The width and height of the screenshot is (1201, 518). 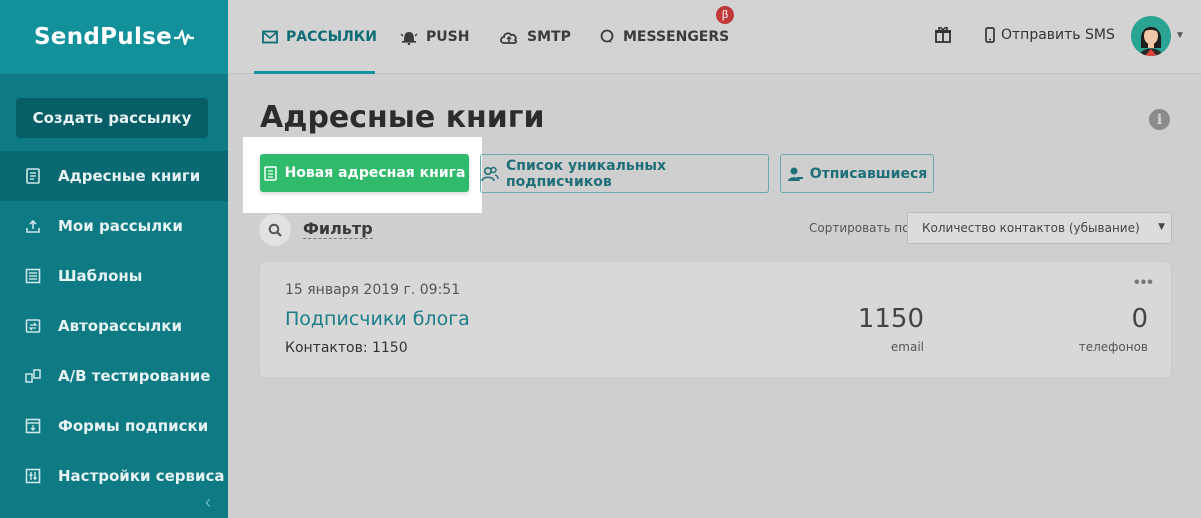 What do you see at coordinates (402, 117) in the screenshot?
I see `page-title: Адресные книги` at bounding box center [402, 117].